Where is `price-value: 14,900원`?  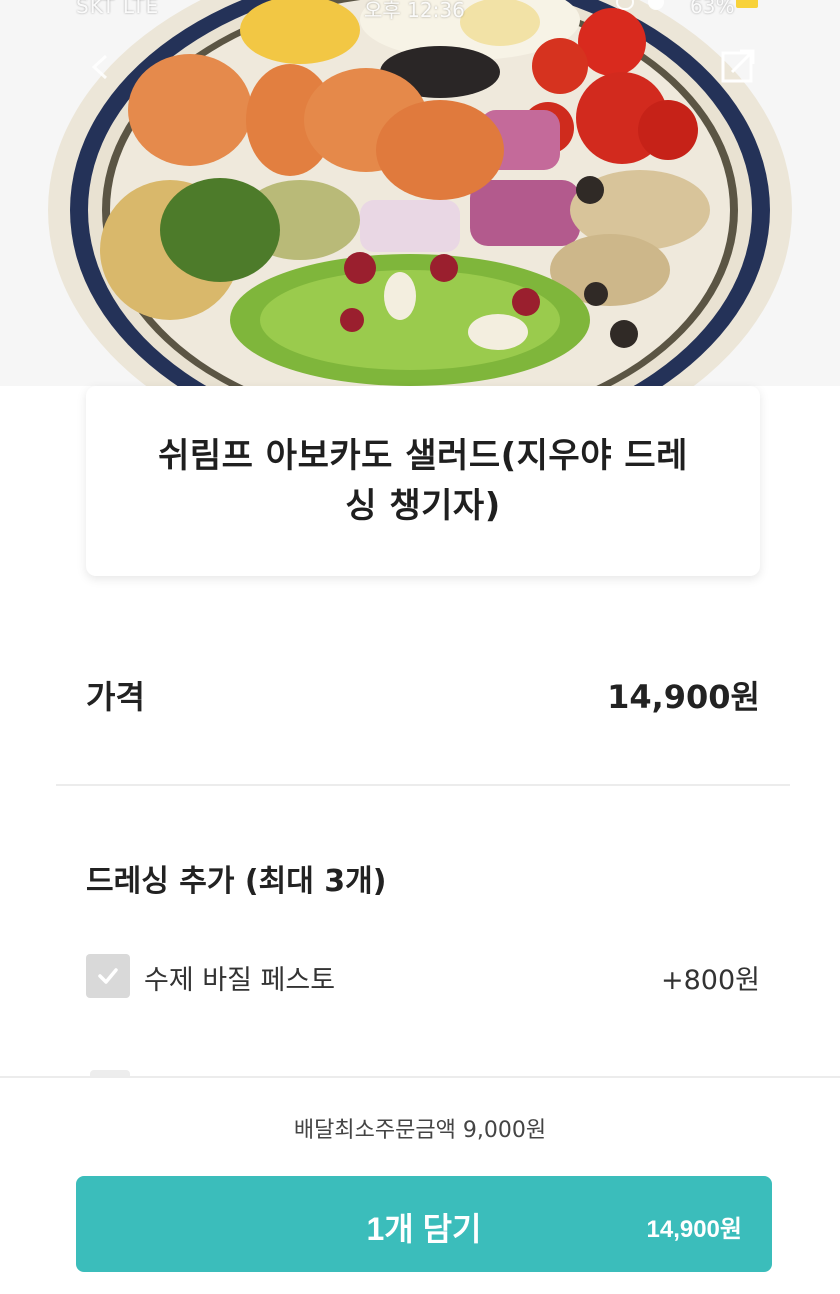
price-value: 14,900원 is located at coordinates (683, 697).